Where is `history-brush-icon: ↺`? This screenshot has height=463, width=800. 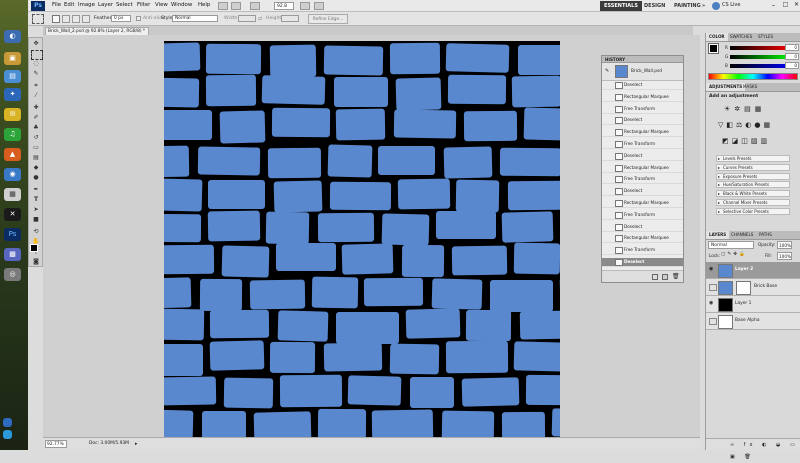 history-brush-icon: ↺ is located at coordinates (36, 138).